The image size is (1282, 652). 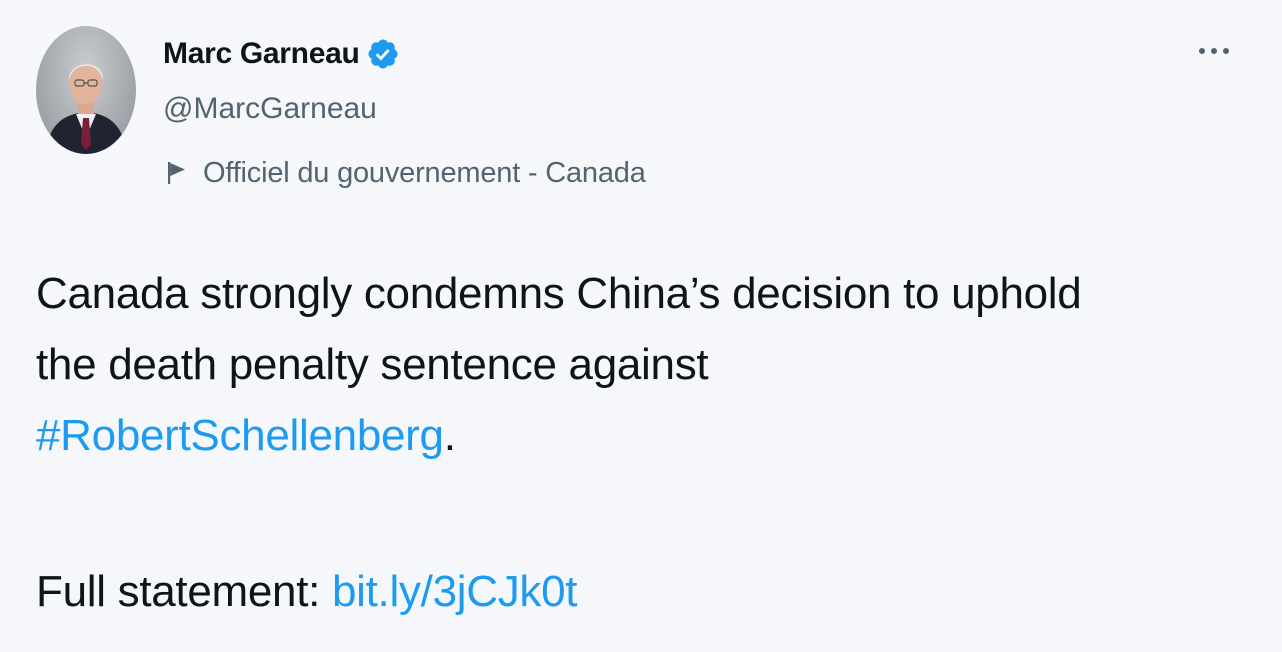 I want to click on verified-badge-icon, so click(x=383, y=54).